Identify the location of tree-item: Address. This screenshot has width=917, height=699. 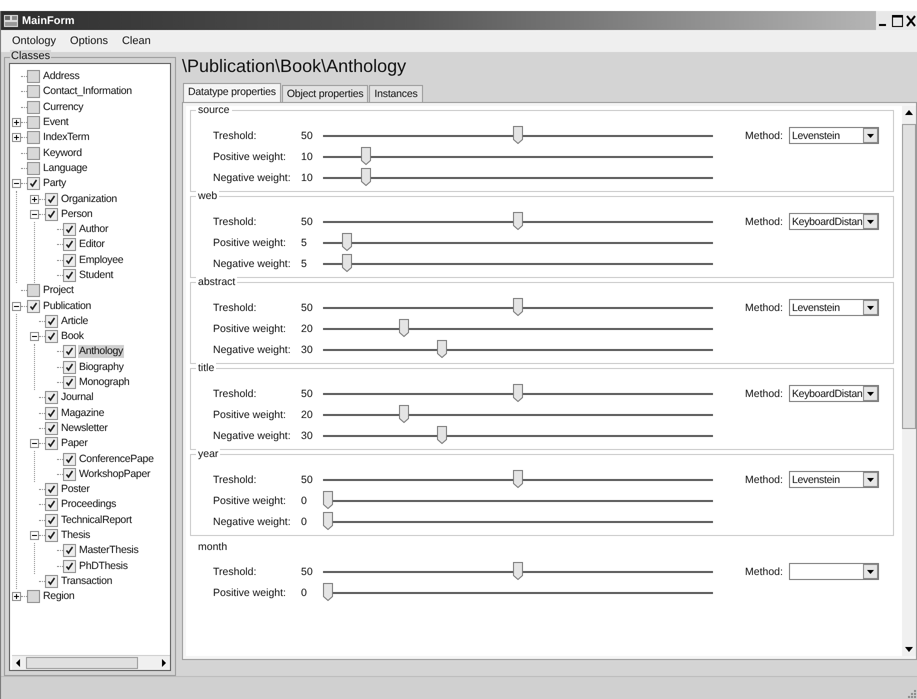
(61, 77).